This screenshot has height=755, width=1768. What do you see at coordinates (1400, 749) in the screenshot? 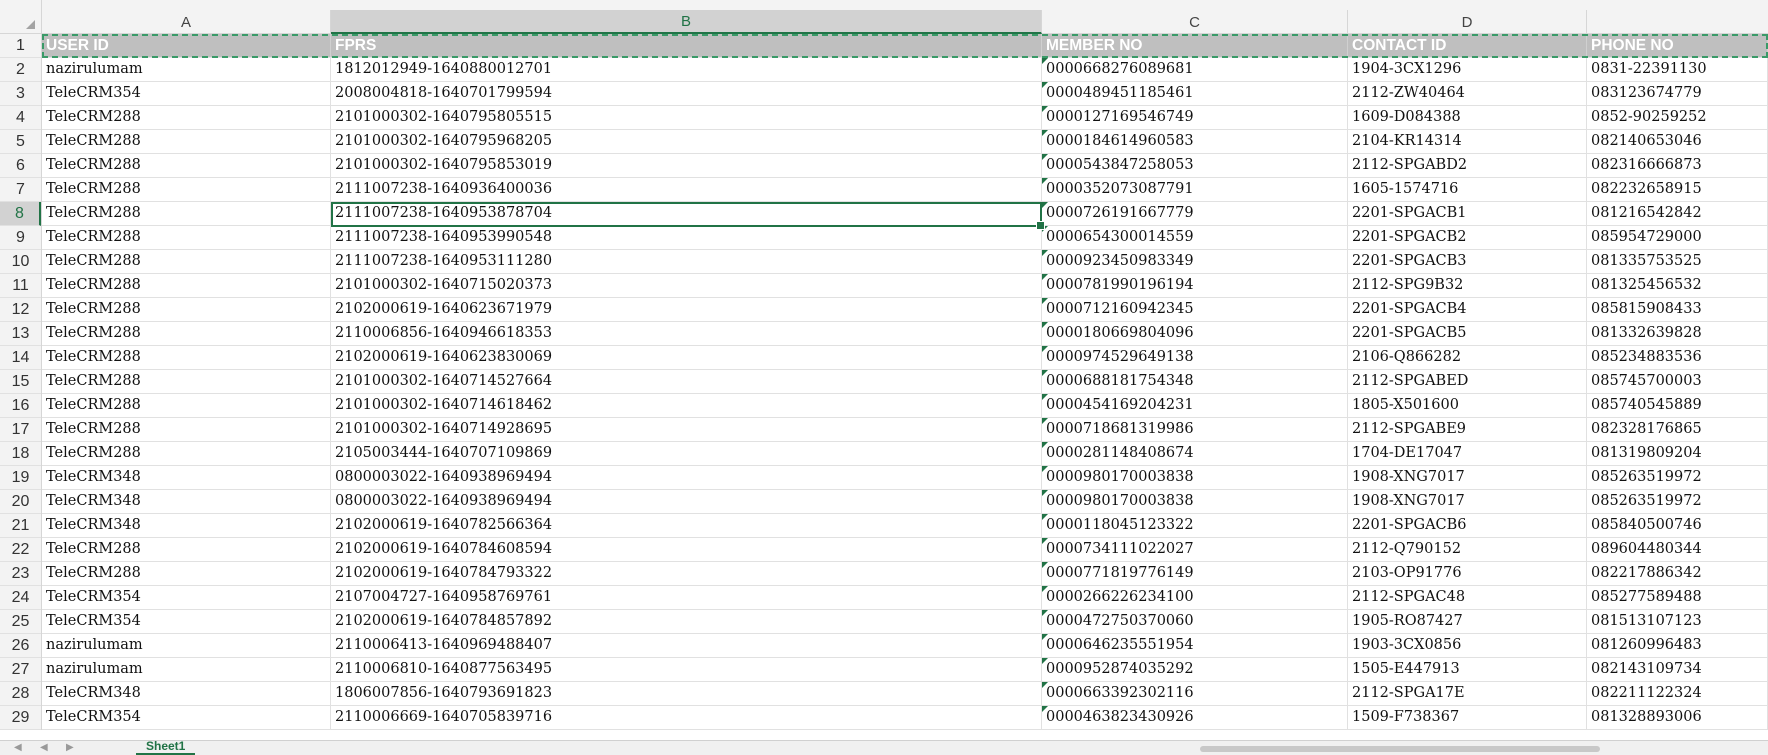
I see `horizontal-scrollbar` at bounding box center [1400, 749].